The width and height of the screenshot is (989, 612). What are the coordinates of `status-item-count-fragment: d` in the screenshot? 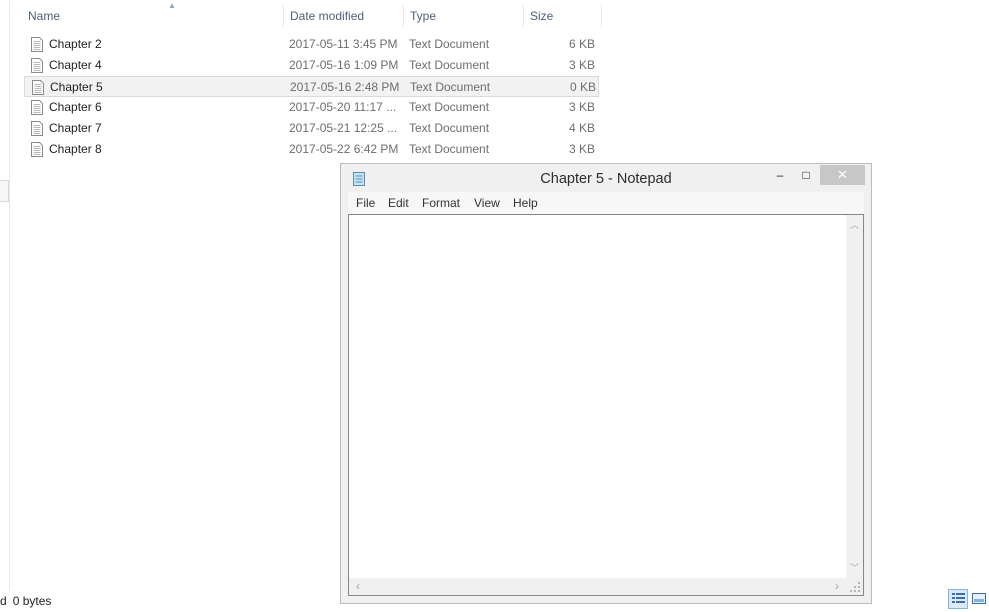 It's located at (3, 601).